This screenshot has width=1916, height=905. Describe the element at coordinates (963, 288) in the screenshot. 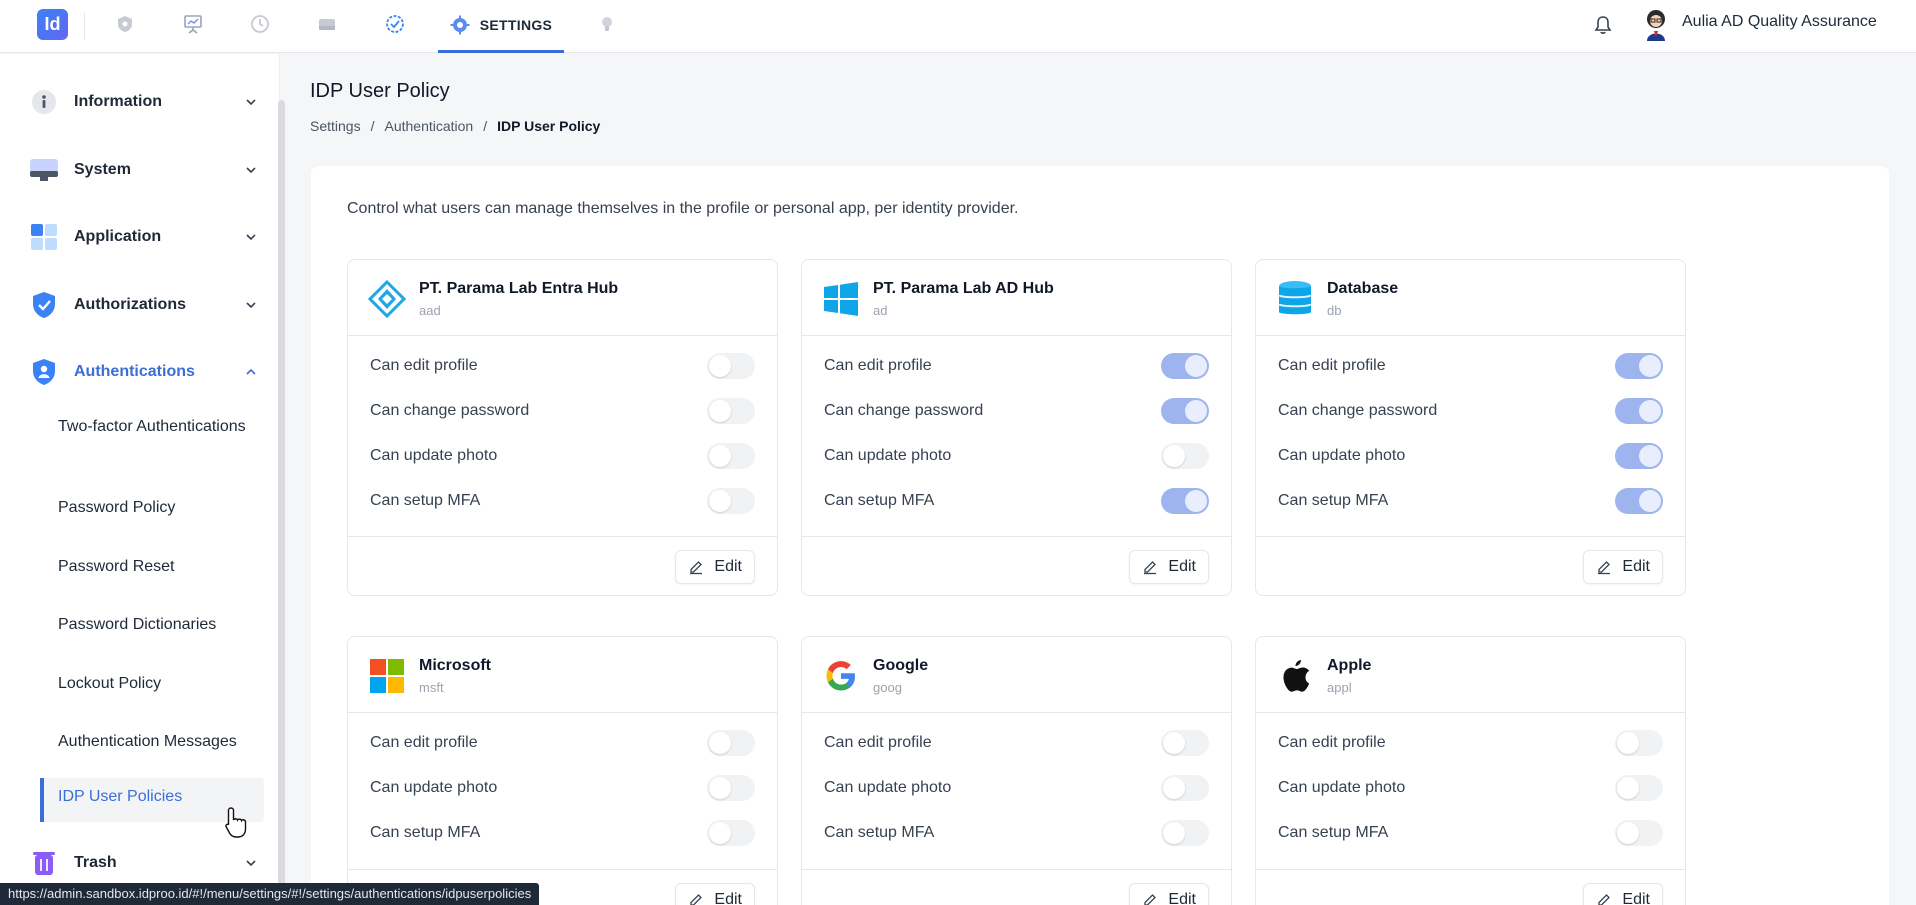

I see `idp-name: PT. Parama Lab AD Hub` at that location.